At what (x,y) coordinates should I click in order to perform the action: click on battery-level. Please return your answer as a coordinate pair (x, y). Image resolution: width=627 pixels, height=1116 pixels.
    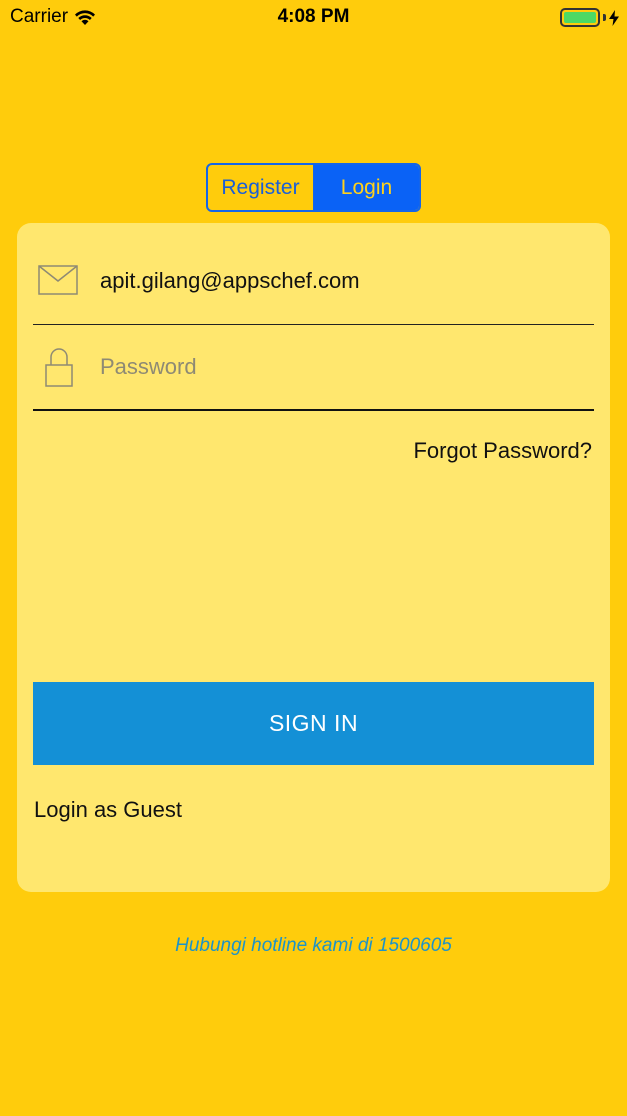
    Looking at the image, I should click on (580, 17).